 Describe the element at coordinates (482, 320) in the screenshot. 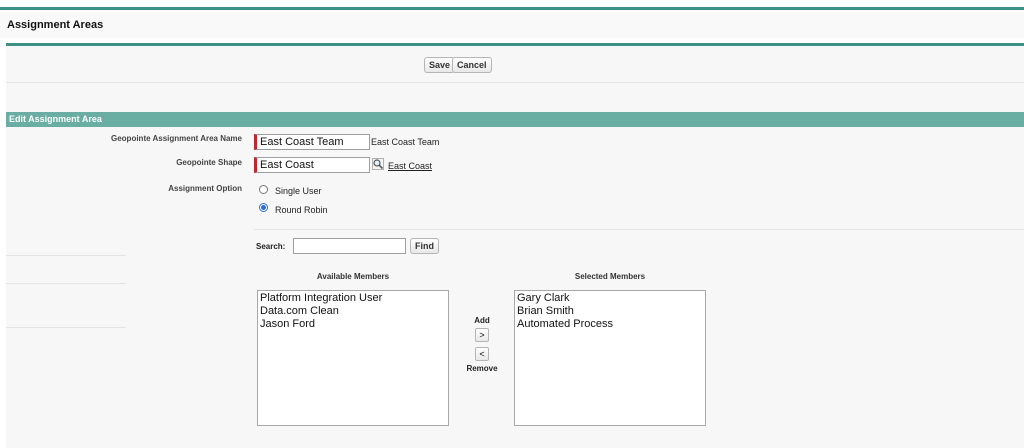

I see `add-label: Add` at that location.